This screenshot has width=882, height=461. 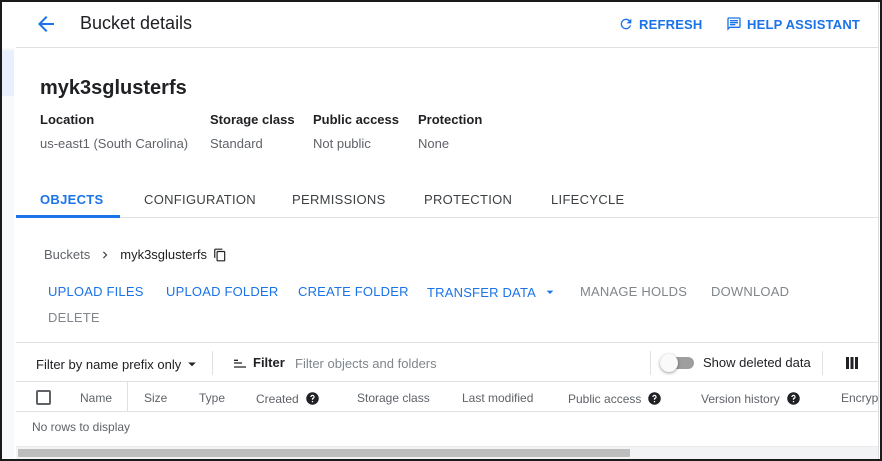 I want to click on refresh-label: REFRESH, so click(x=671, y=24).